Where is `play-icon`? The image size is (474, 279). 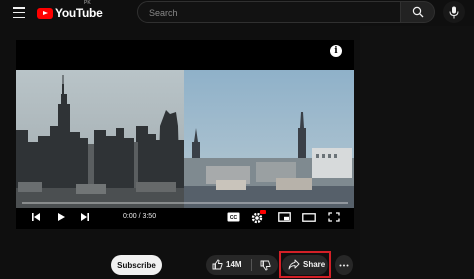
play-icon is located at coordinates (61, 217).